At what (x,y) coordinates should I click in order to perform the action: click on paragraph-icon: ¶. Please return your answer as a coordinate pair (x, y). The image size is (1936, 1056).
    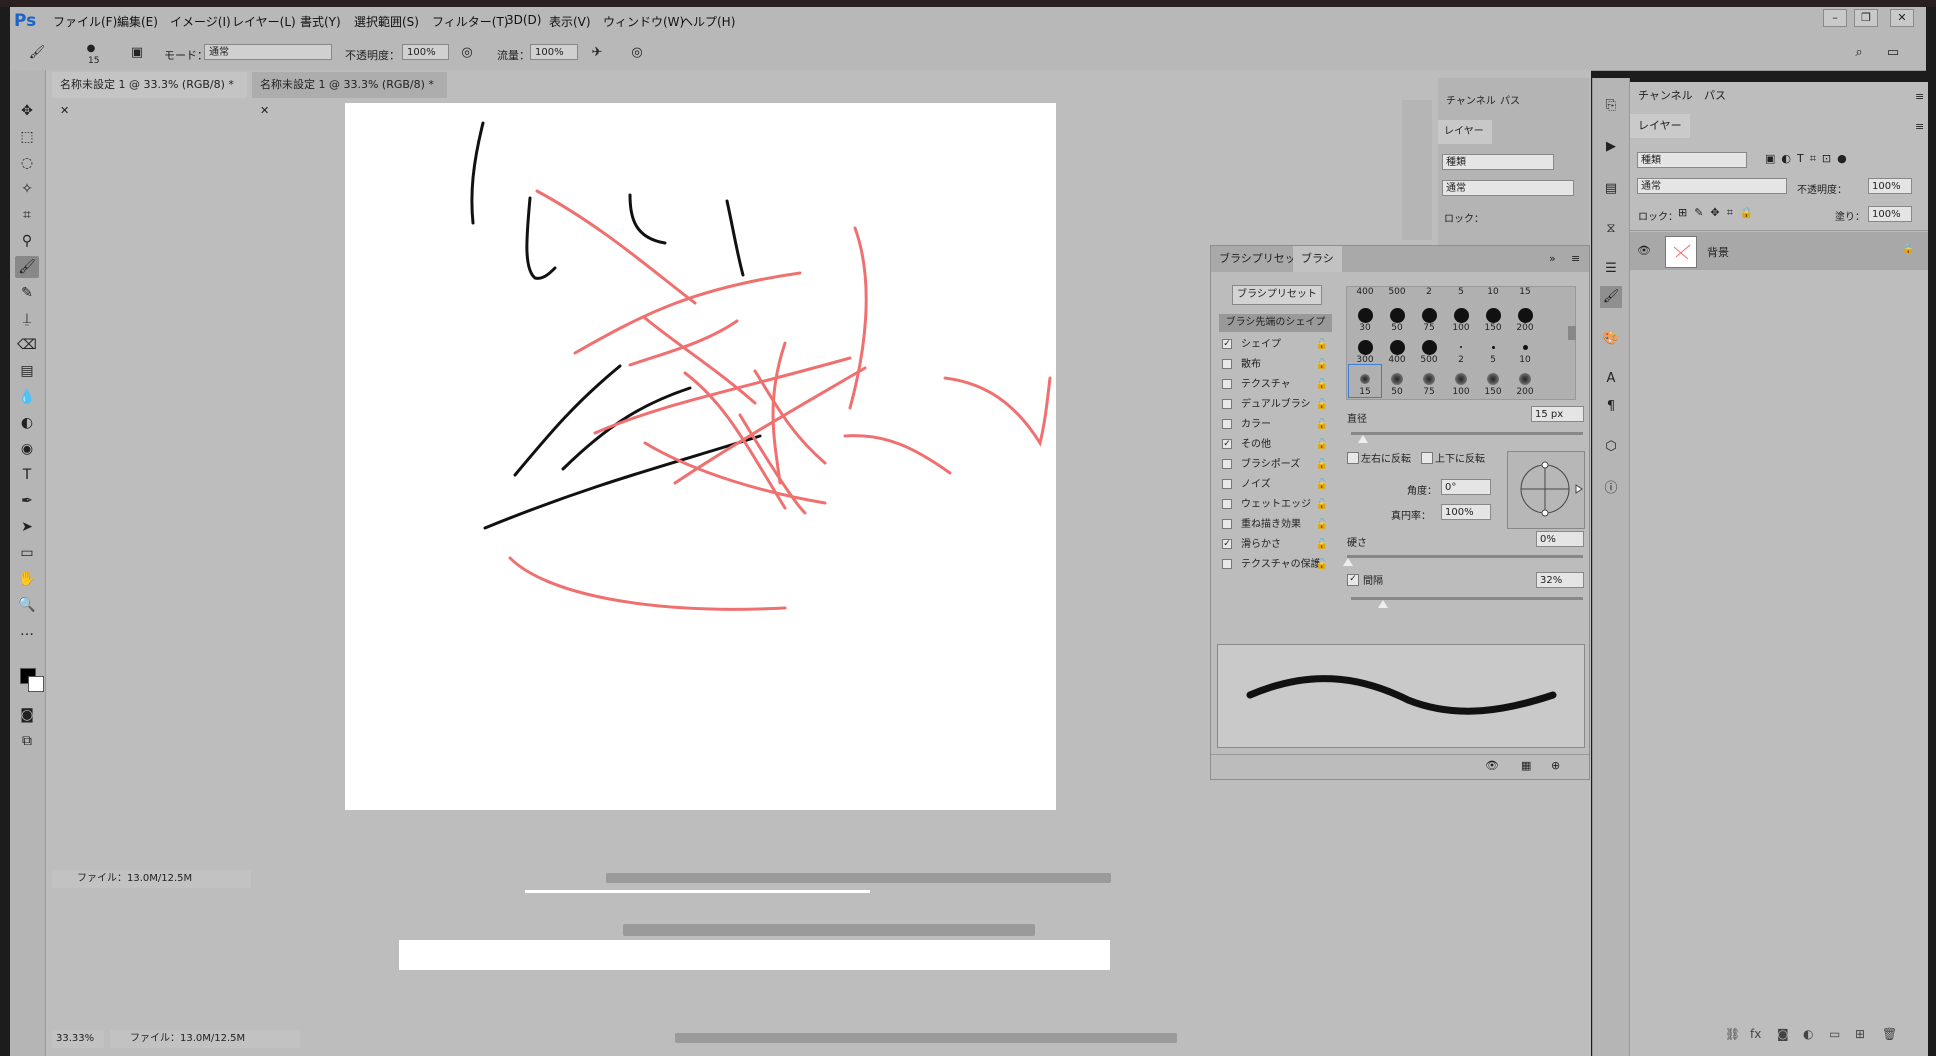
    Looking at the image, I should click on (1611, 407).